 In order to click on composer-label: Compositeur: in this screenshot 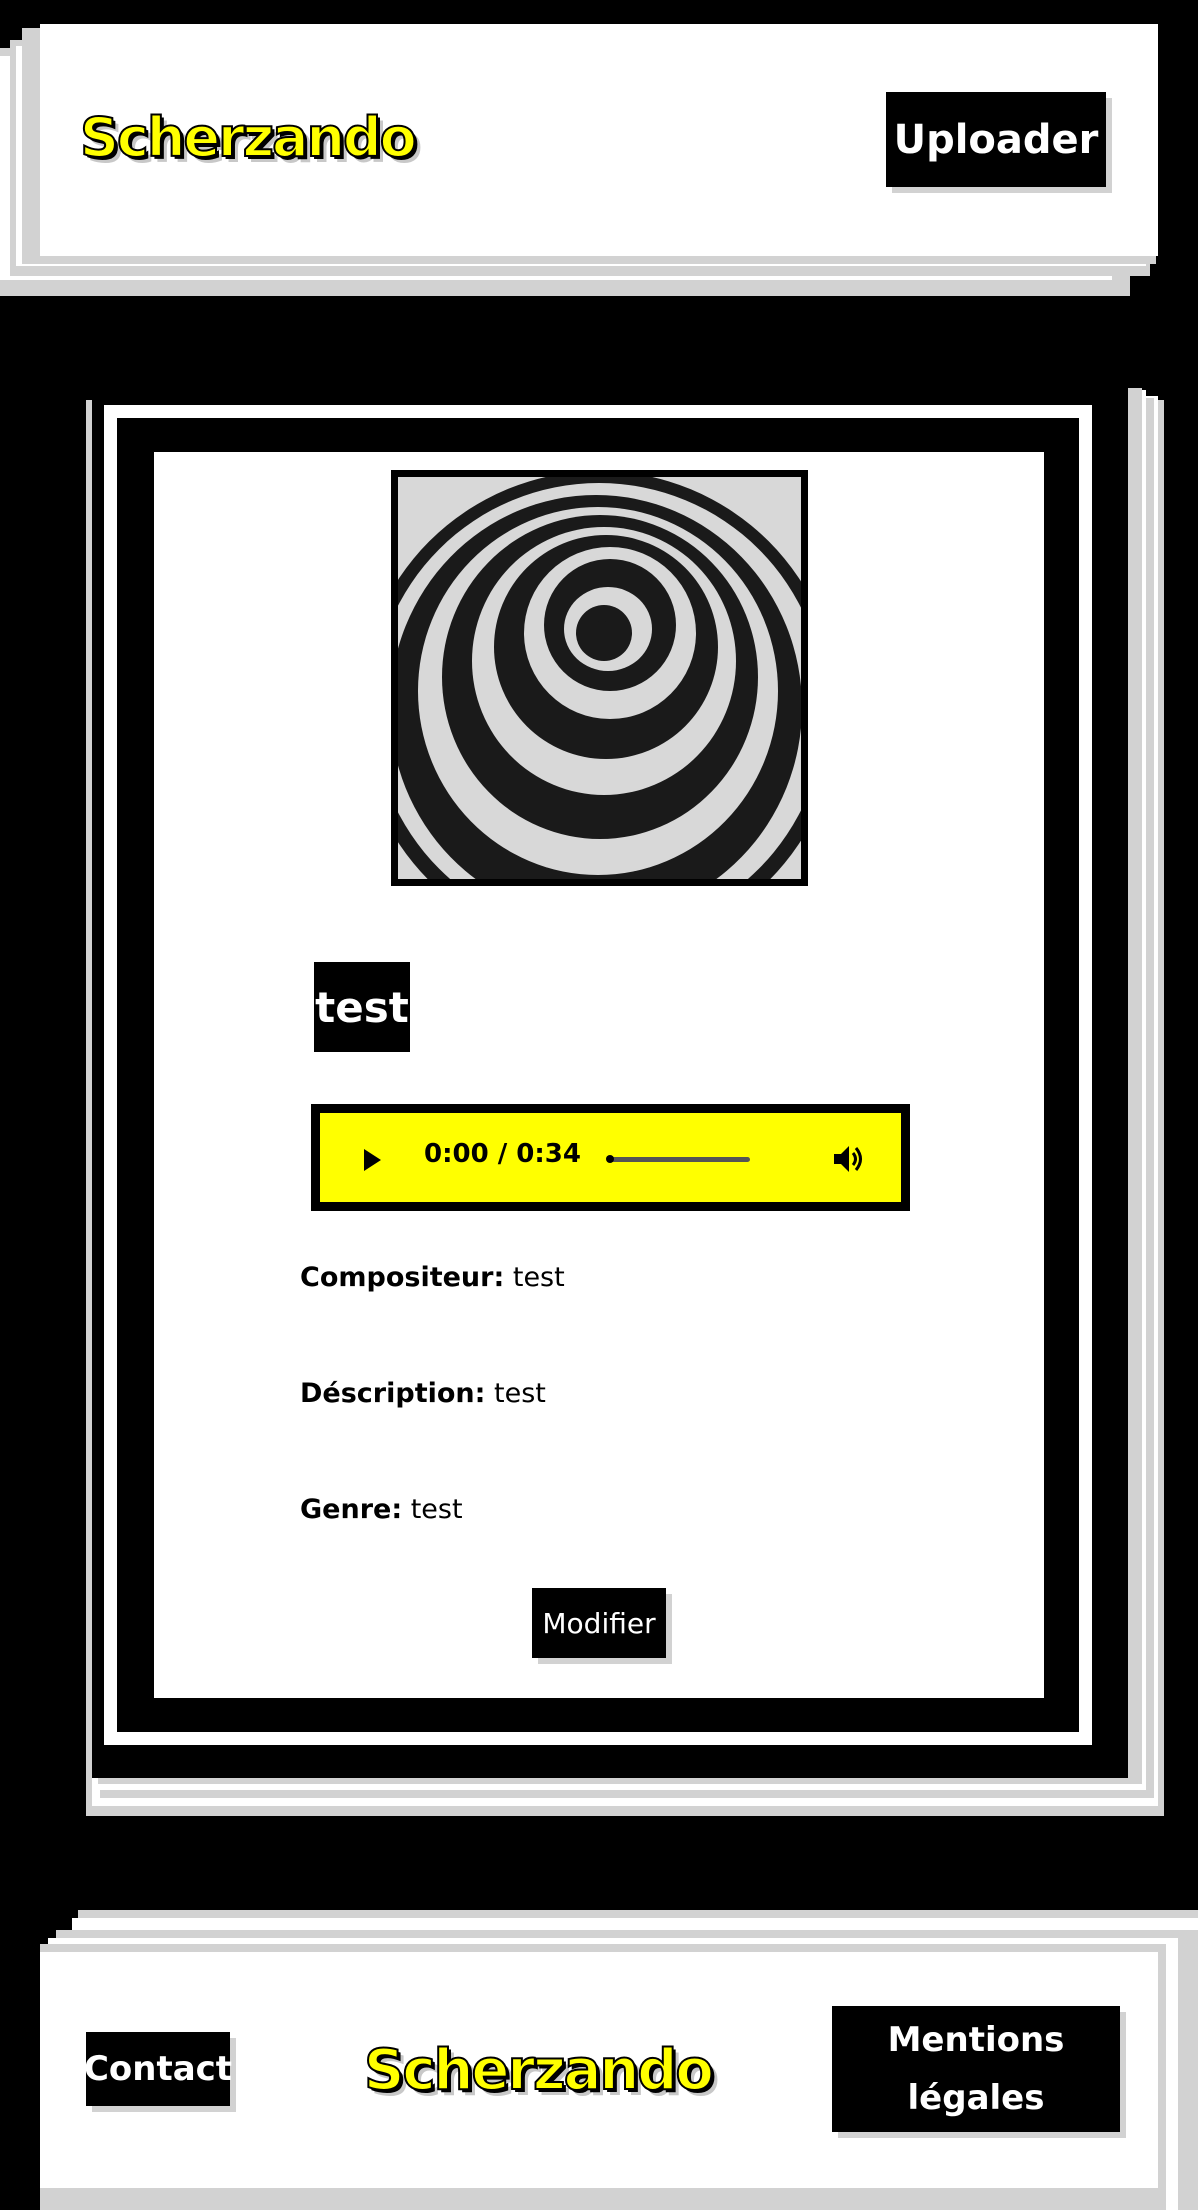, I will do `click(402, 1277)`.